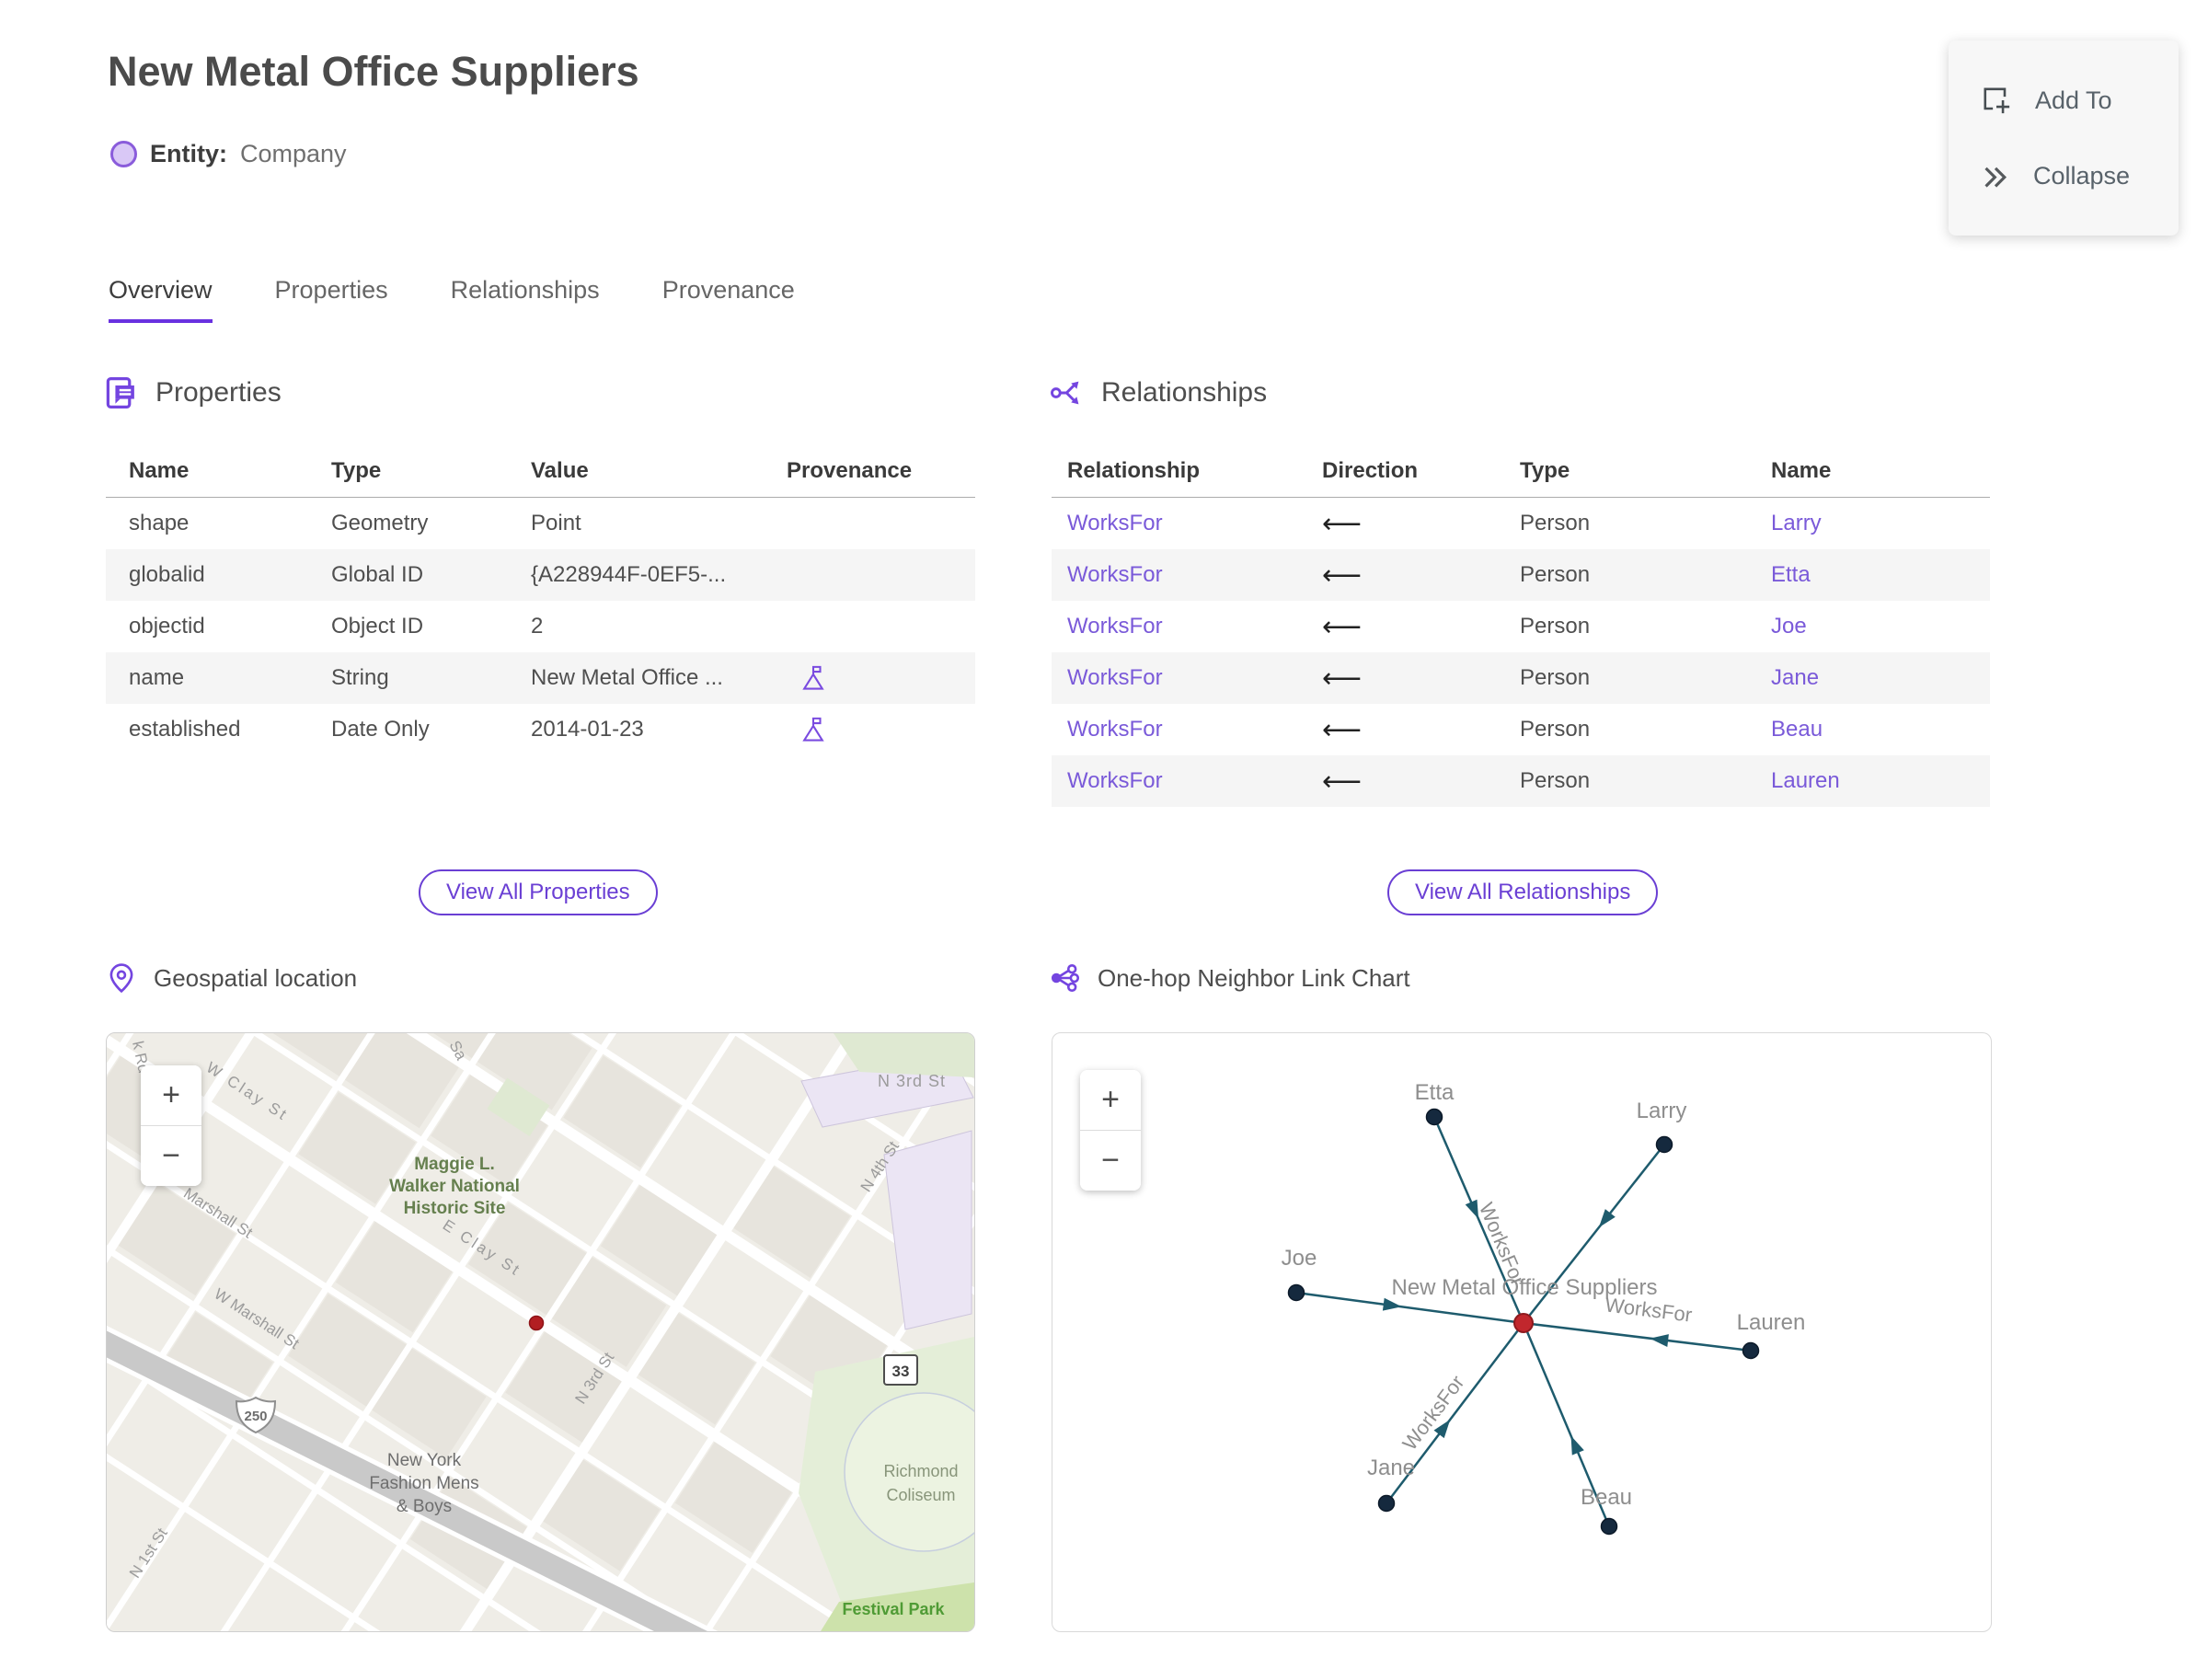 The width and height of the screenshot is (2208, 1680). Describe the element at coordinates (1606, 1497) in the screenshot. I see `node-label: Beau` at that location.